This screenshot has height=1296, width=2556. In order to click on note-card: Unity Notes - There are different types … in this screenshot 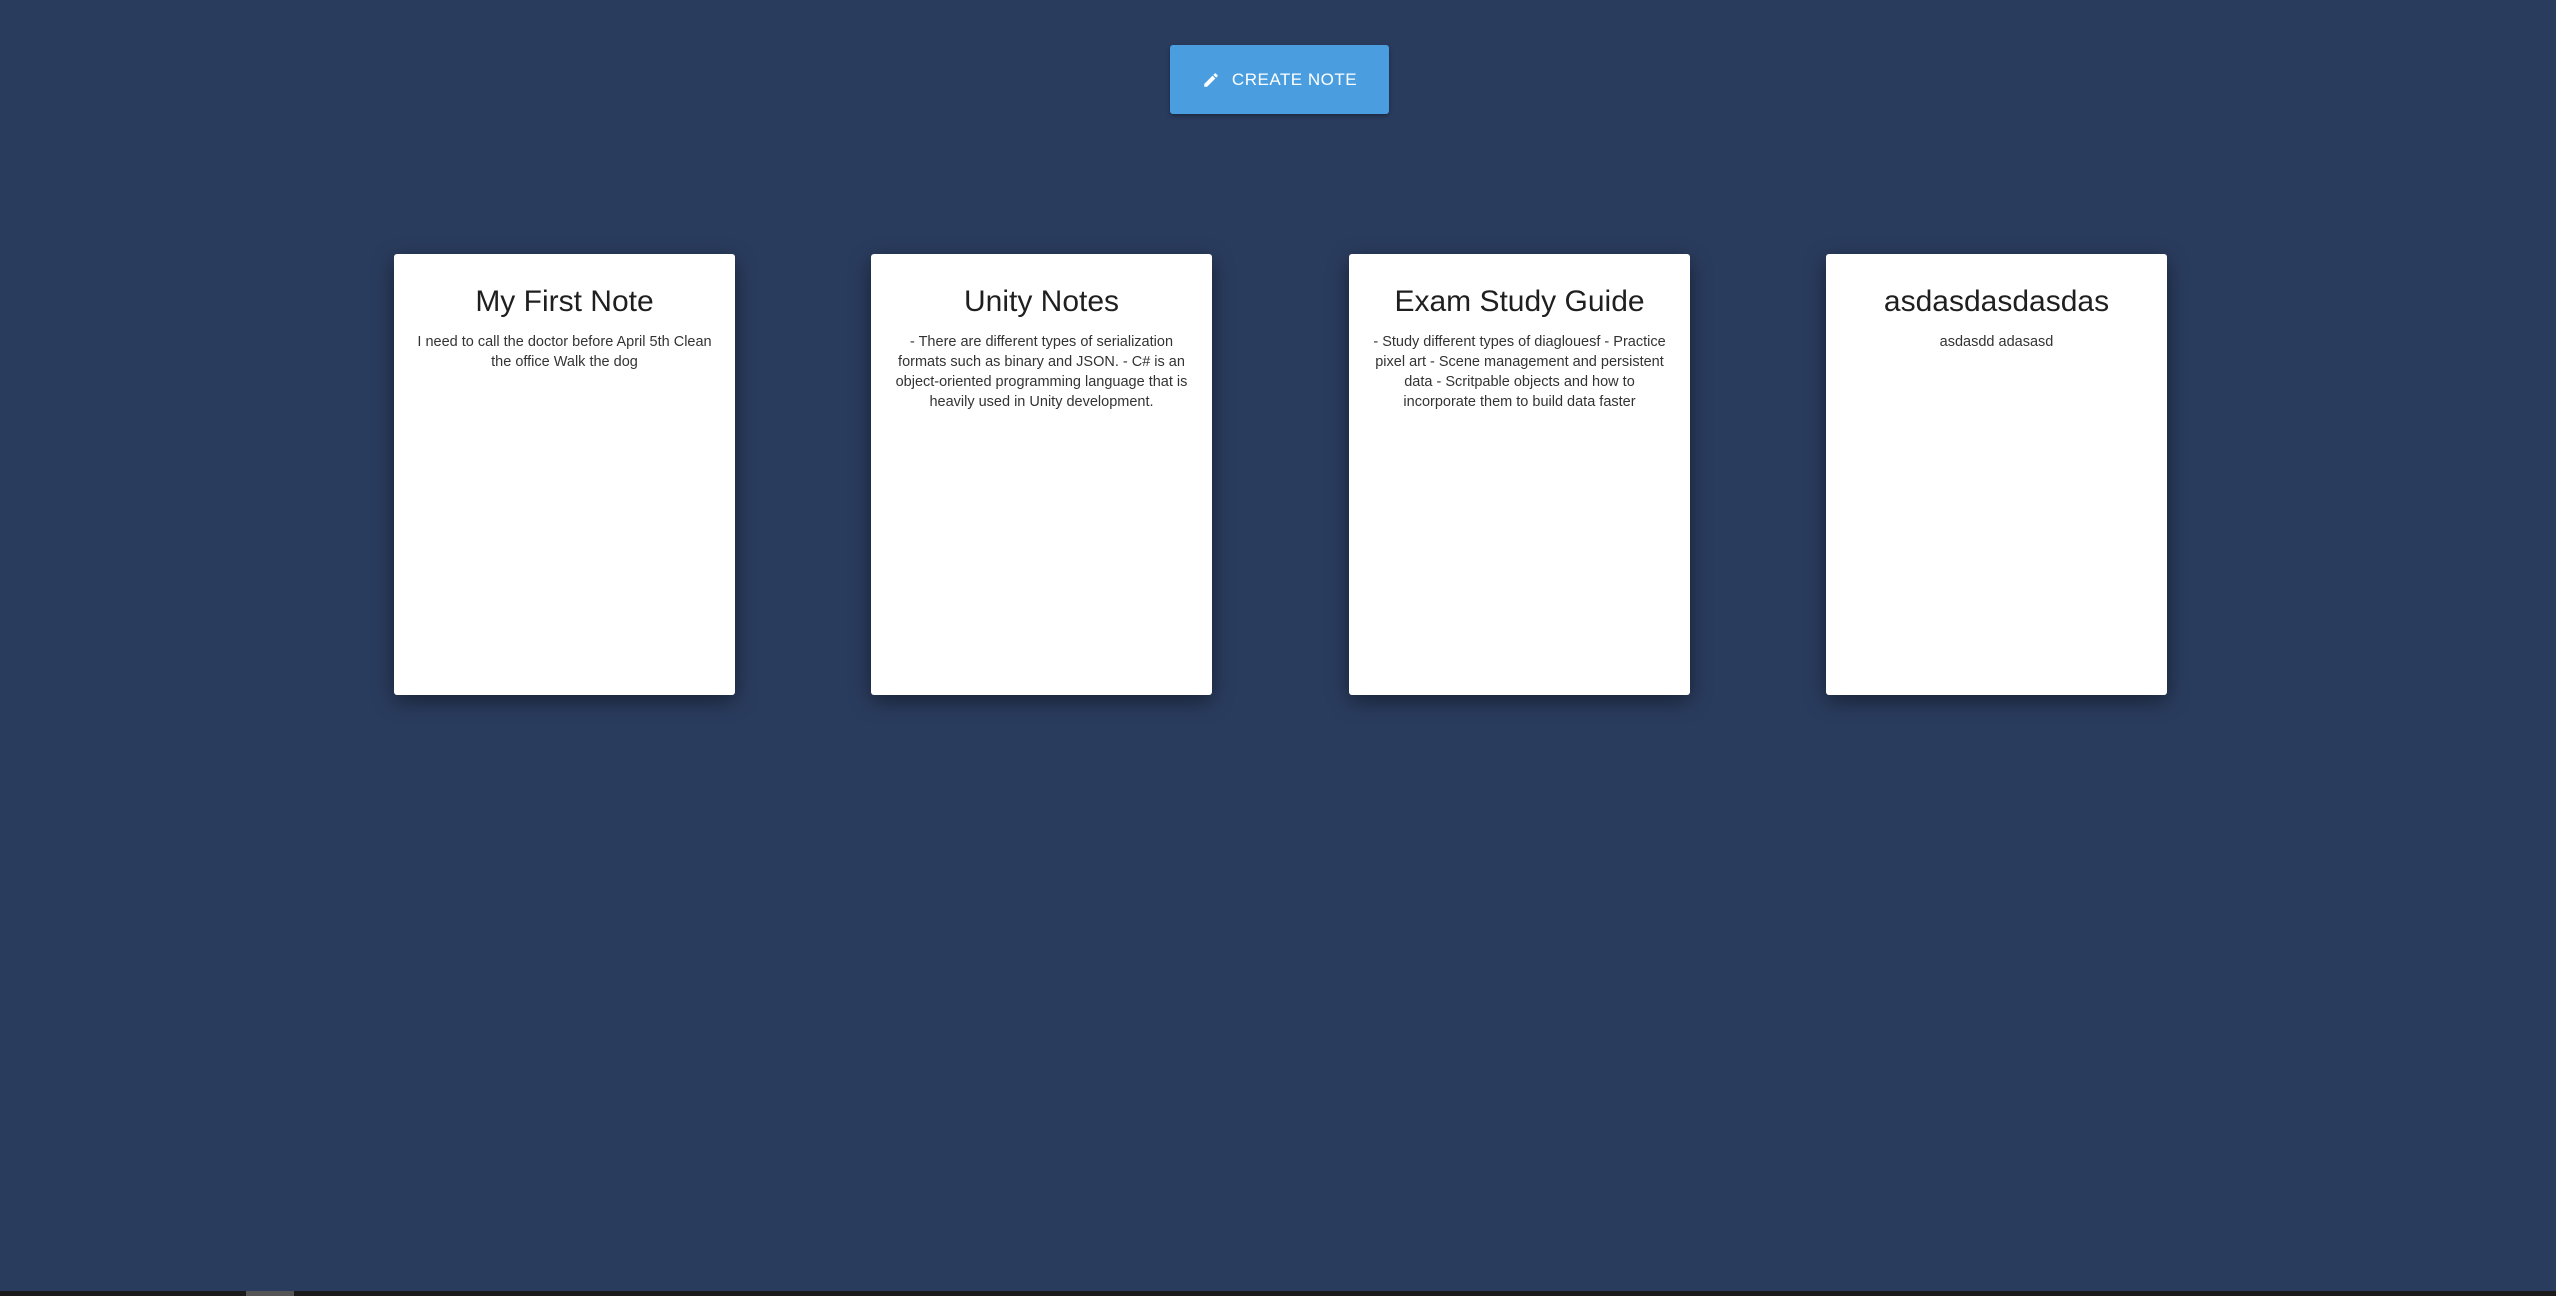, I will do `click(1041, 474)`.